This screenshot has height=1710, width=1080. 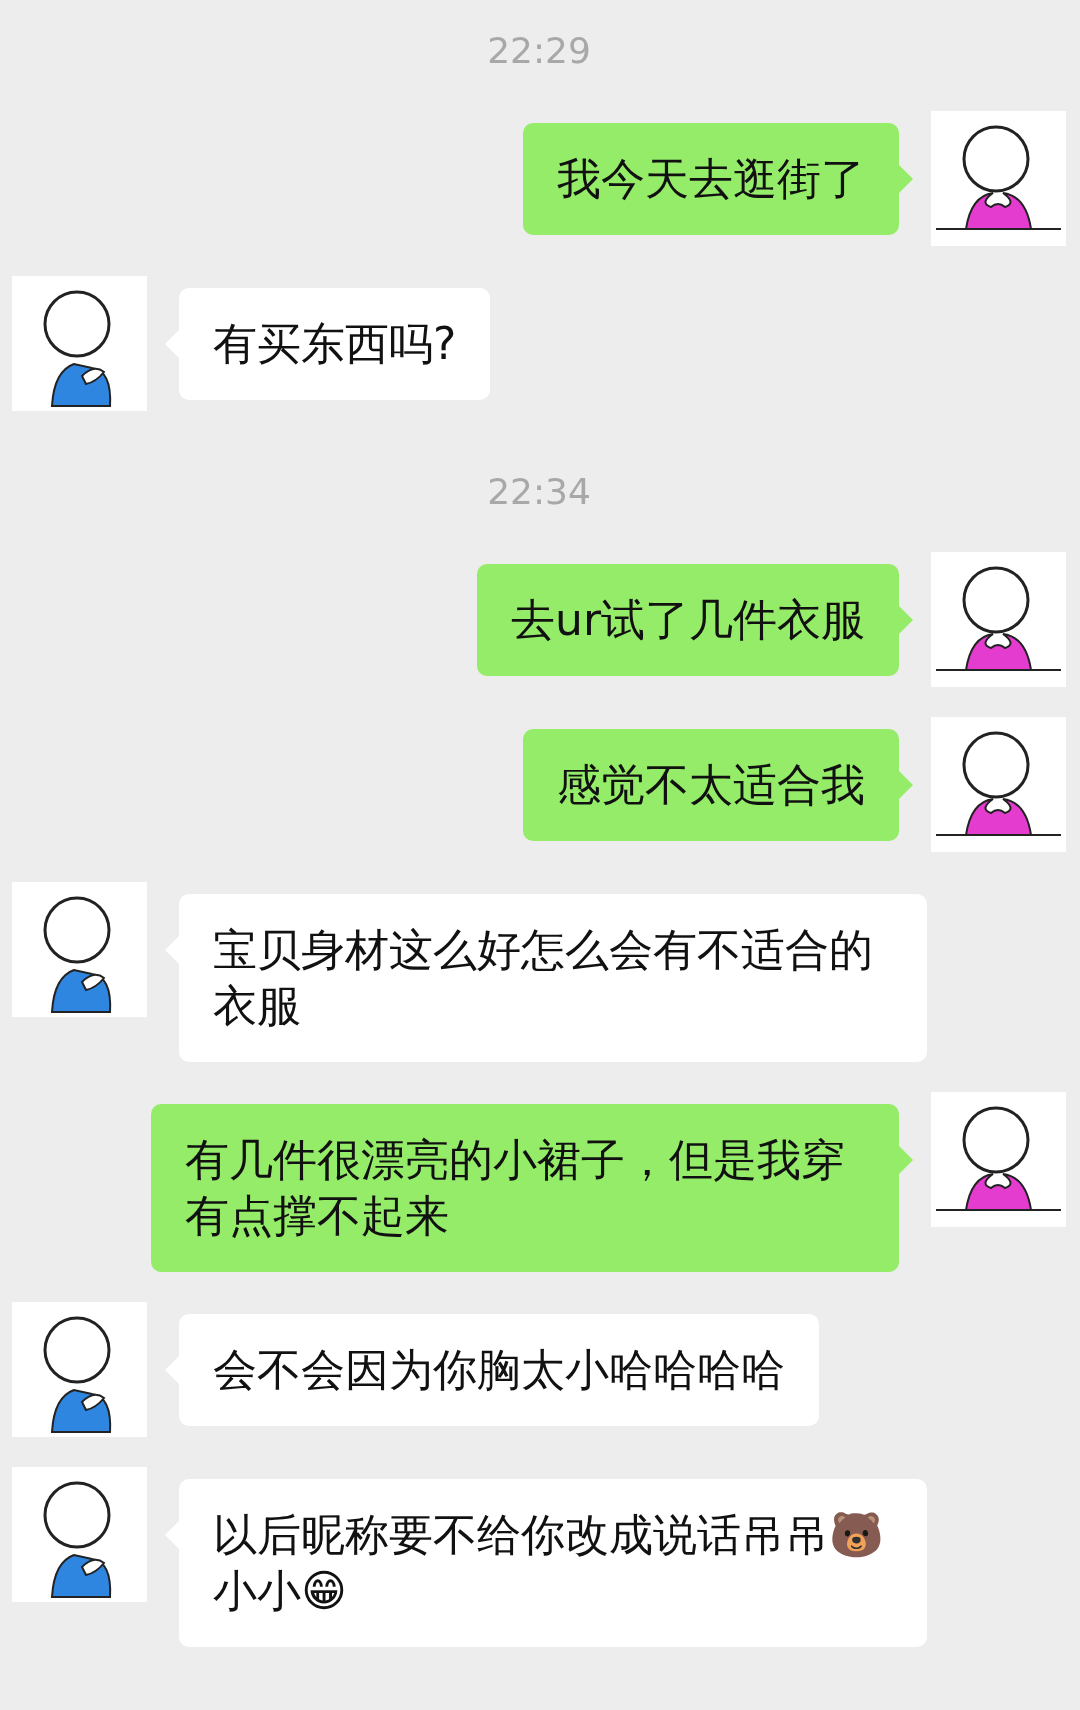 What do you see at coordinates (539, 491) in the screenshot?
I see `timestamp: 22:34` at bounding box center [539, 491].